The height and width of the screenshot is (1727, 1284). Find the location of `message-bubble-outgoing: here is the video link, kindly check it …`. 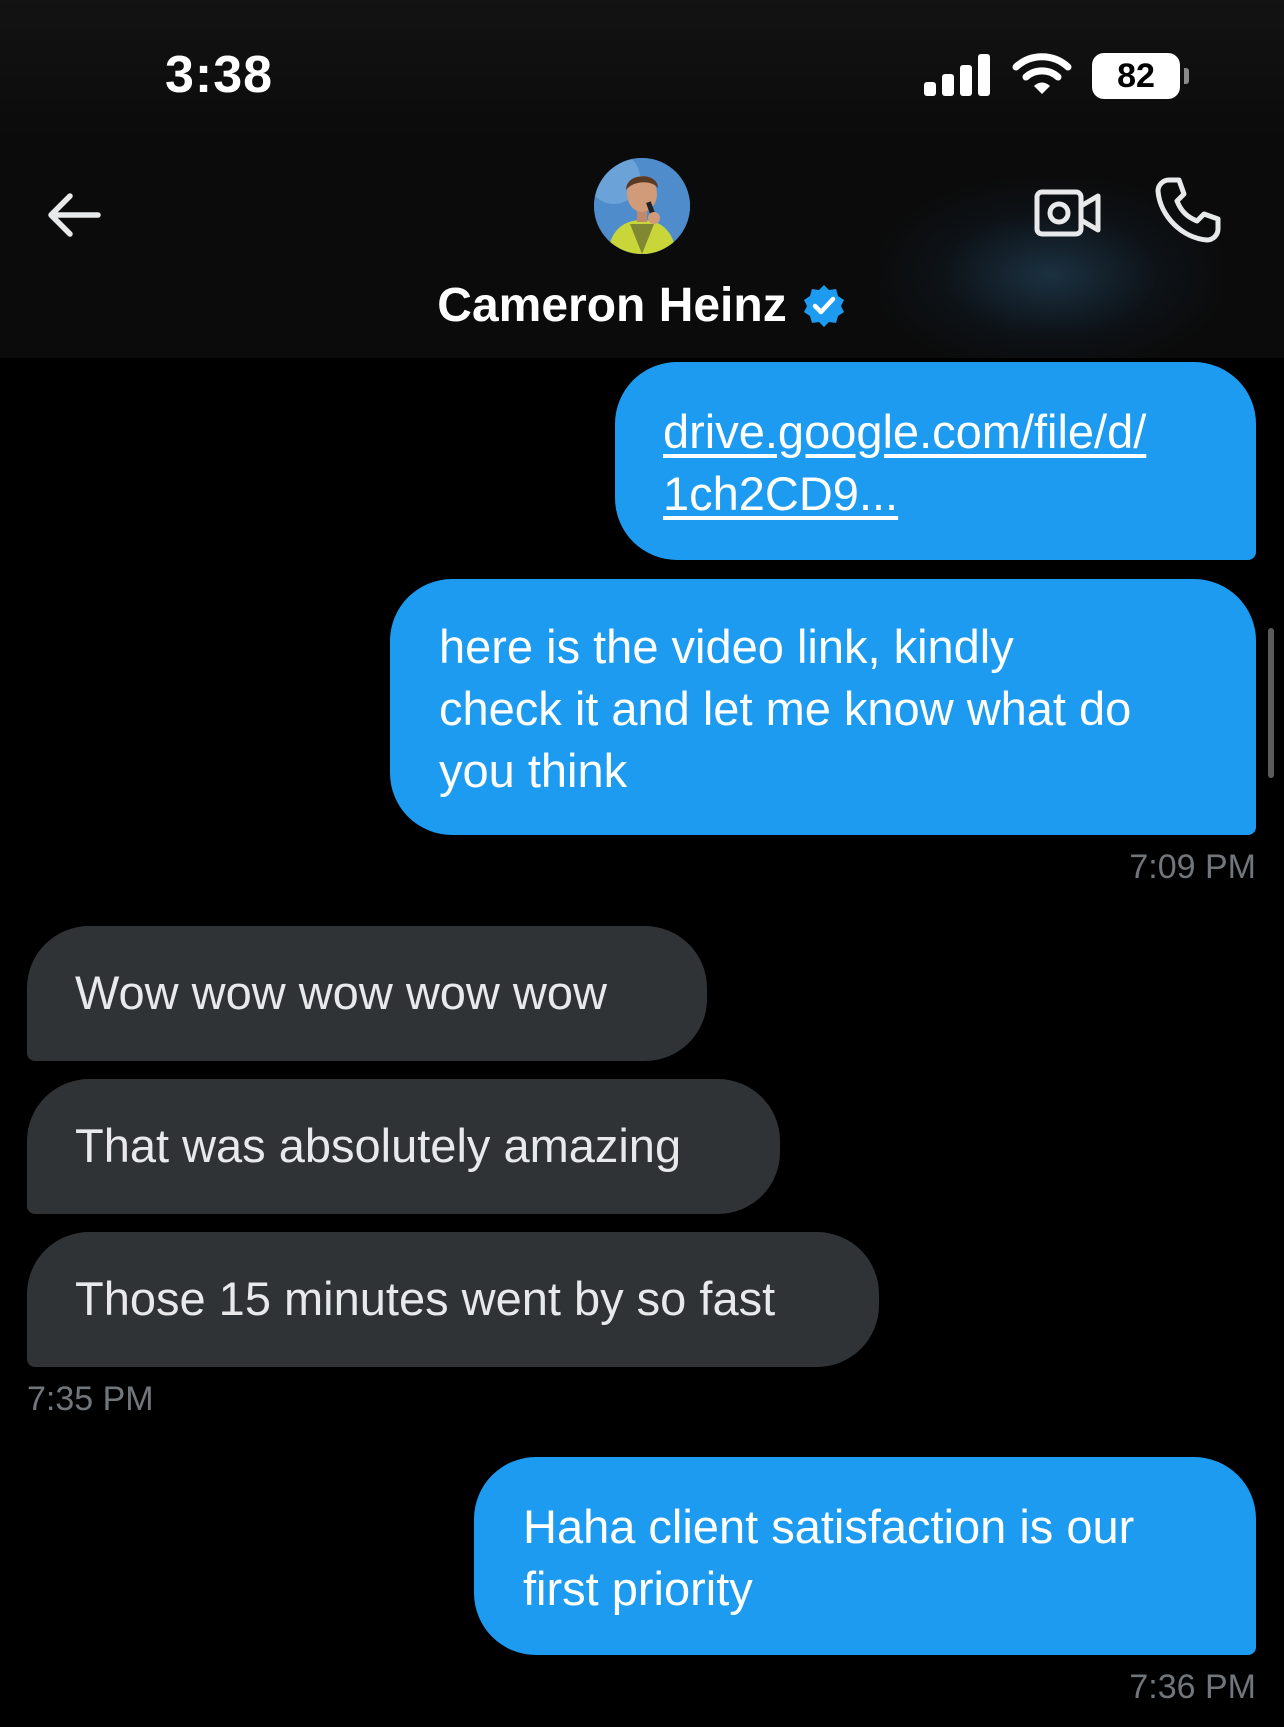

message-bubble-outgoing: here is the video link, kindly check it … is located at coordinates (823, 707).